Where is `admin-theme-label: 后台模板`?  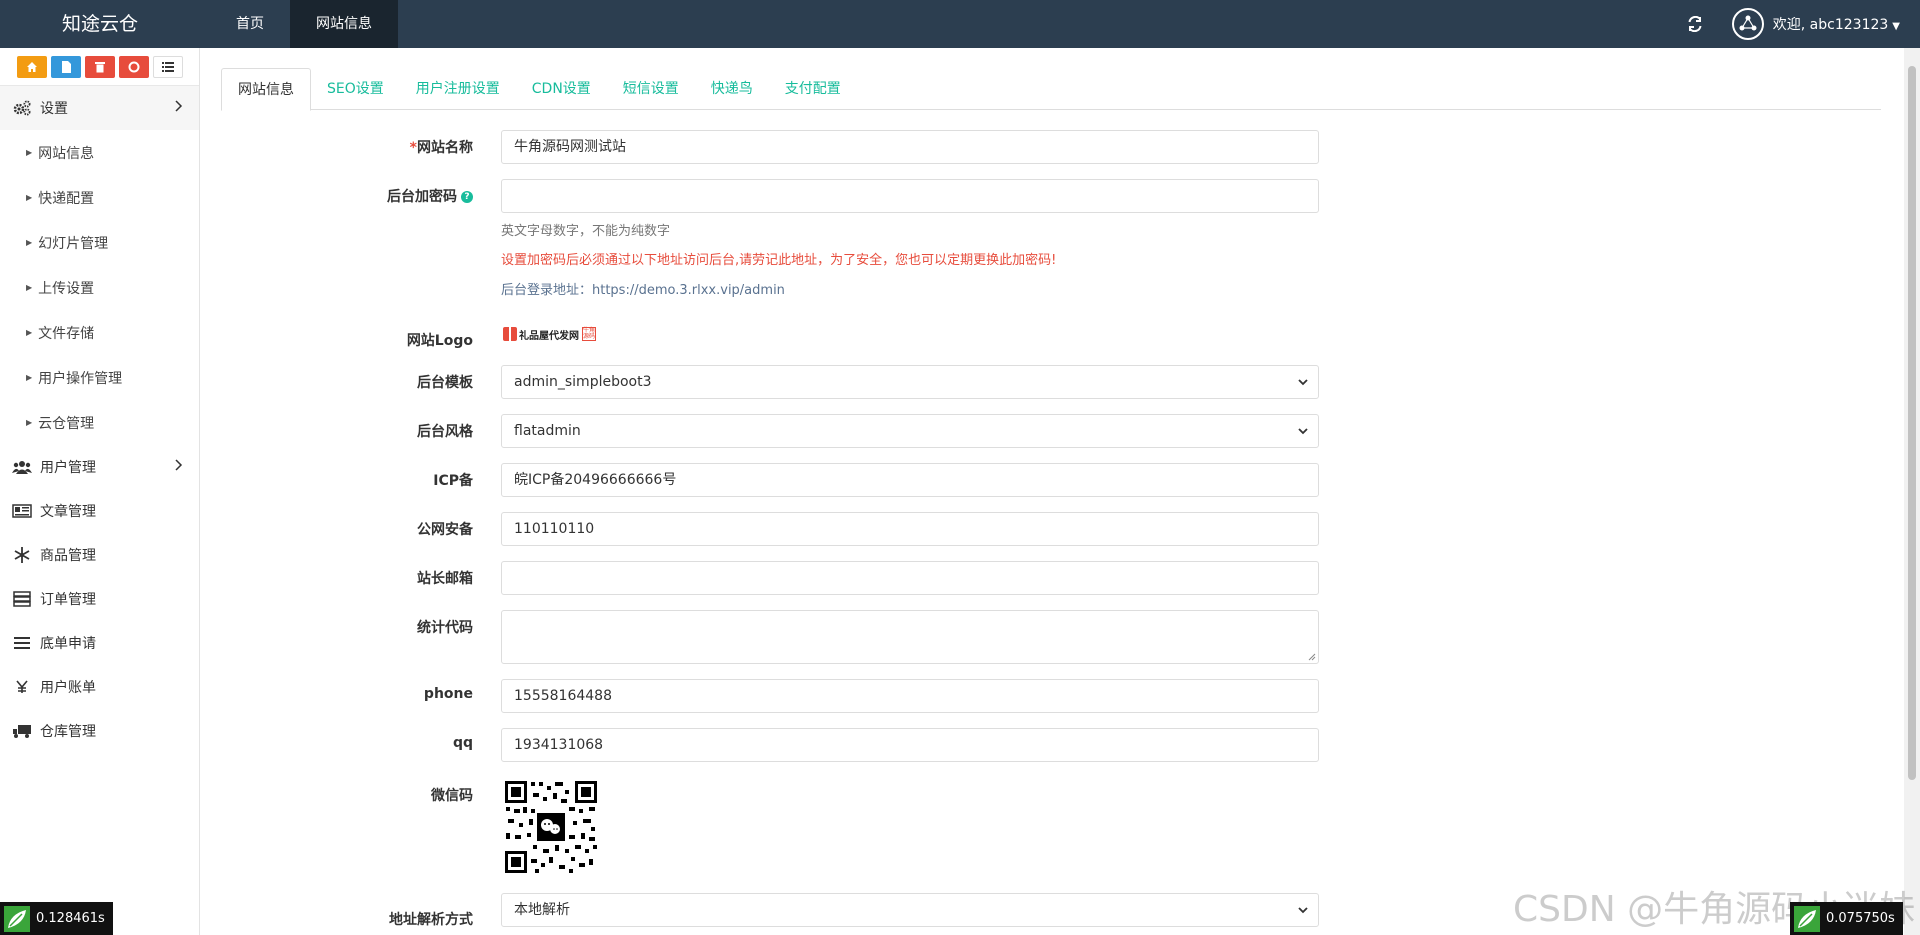 admin-theme-label: 后台模板 is located at coordinates (445, 383).